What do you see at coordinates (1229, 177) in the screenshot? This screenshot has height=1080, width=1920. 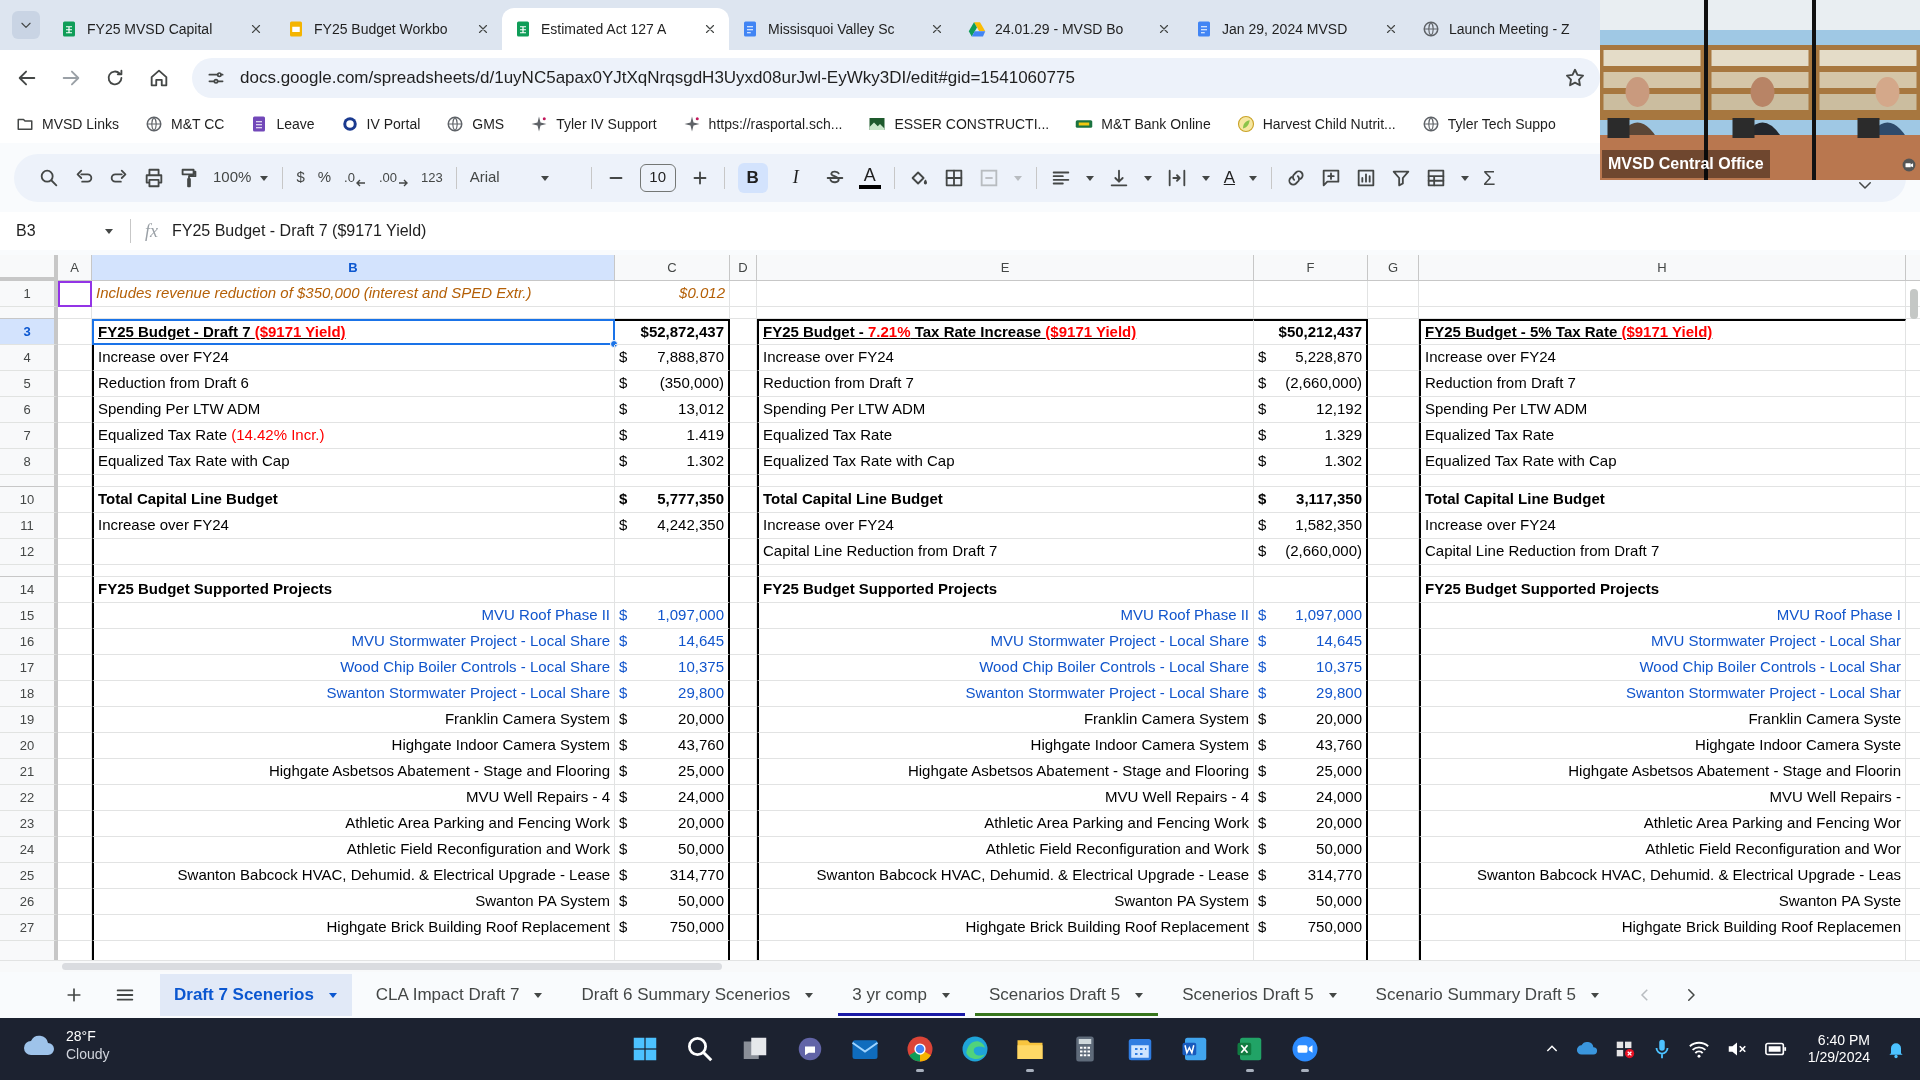 I see `text-rotation-button: A` at bounding box center [1229, 177].